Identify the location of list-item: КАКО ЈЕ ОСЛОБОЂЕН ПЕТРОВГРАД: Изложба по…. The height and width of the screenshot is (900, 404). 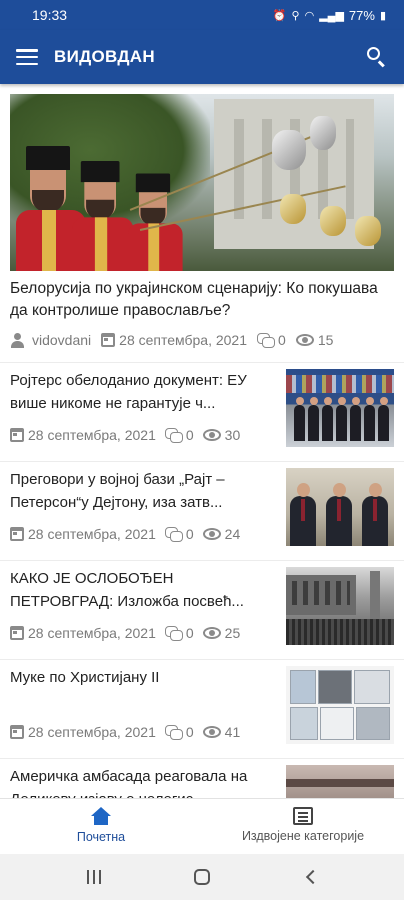
(202, 609).